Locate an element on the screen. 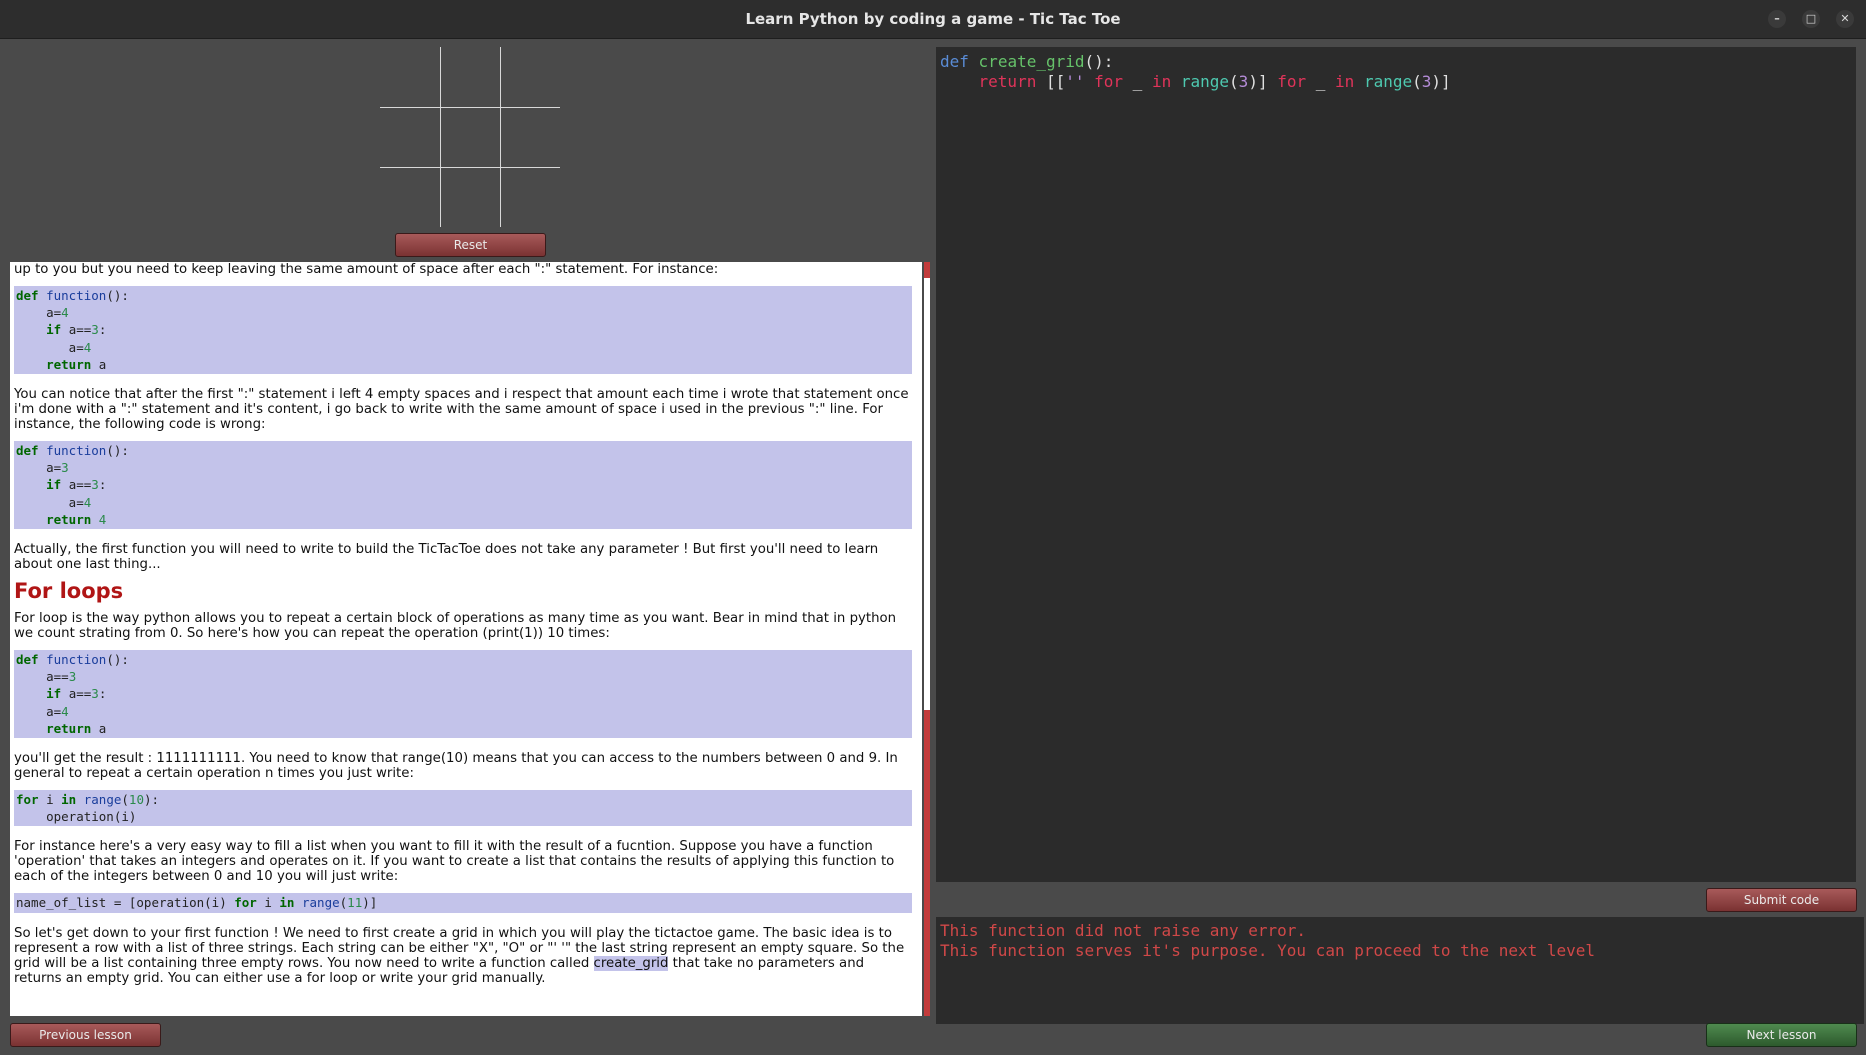  tok: (): is located at coordinates (1099, 61).